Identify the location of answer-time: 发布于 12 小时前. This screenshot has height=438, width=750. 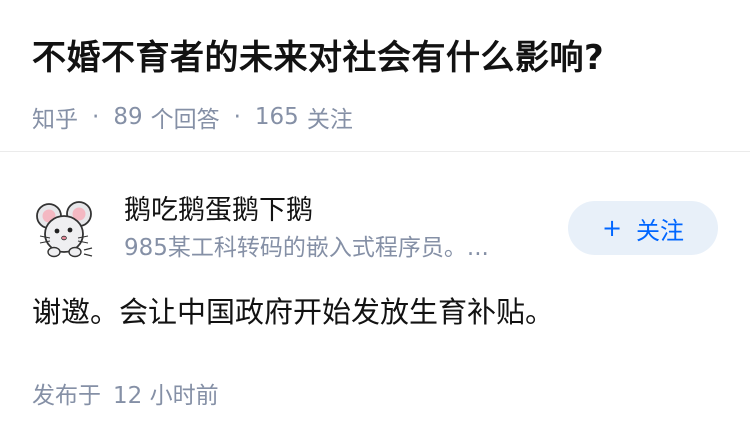
(375, 393).